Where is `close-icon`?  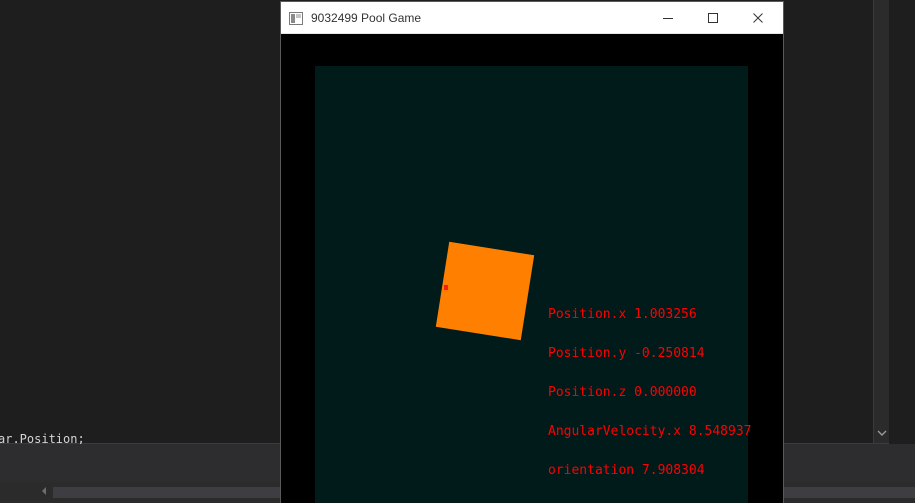
close-icon is located at coordinates (757, 17).